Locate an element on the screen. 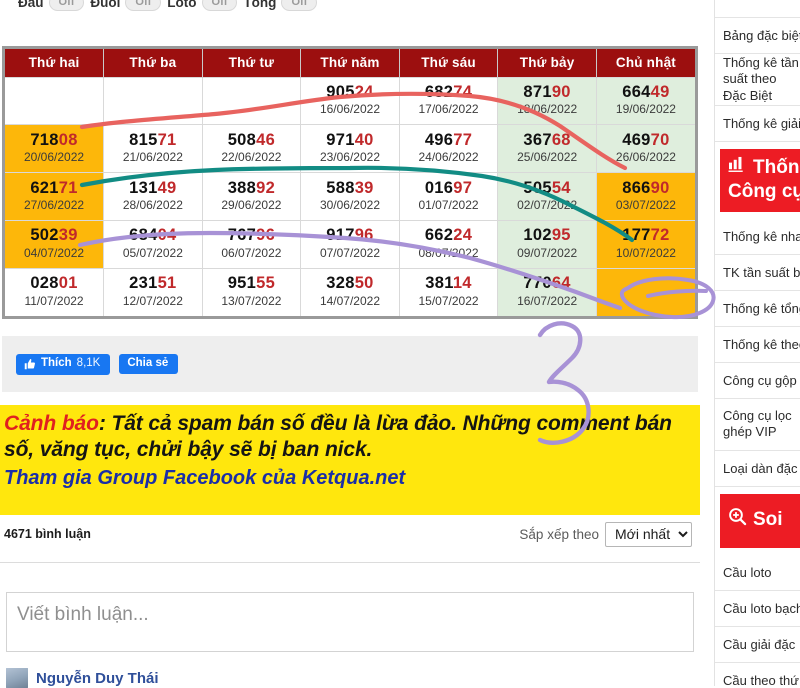 The width and height of the screenshot is (800, 688). facebook-social-row: Thích 8,1K Chia sẻ is located at coordinates (350, 364).